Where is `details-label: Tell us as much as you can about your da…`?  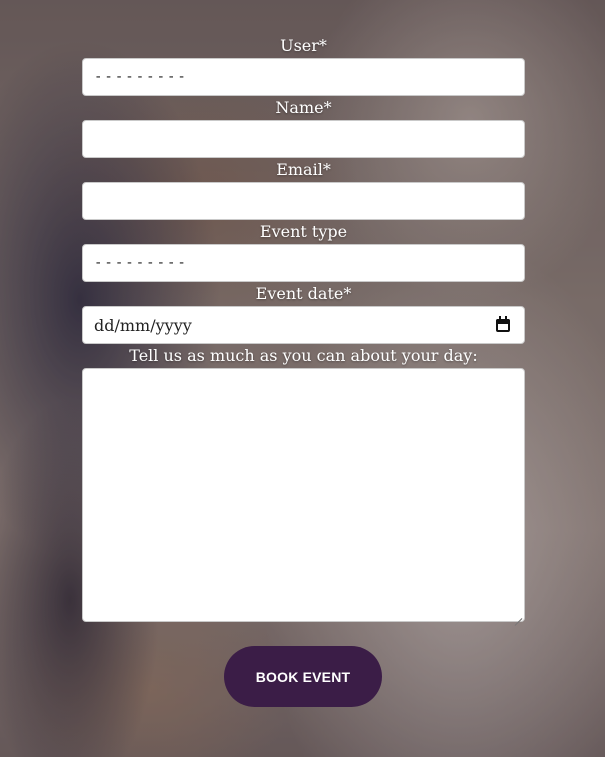
details-label: Tell us as much as you can about your da… is located at coordinates (303, 355).